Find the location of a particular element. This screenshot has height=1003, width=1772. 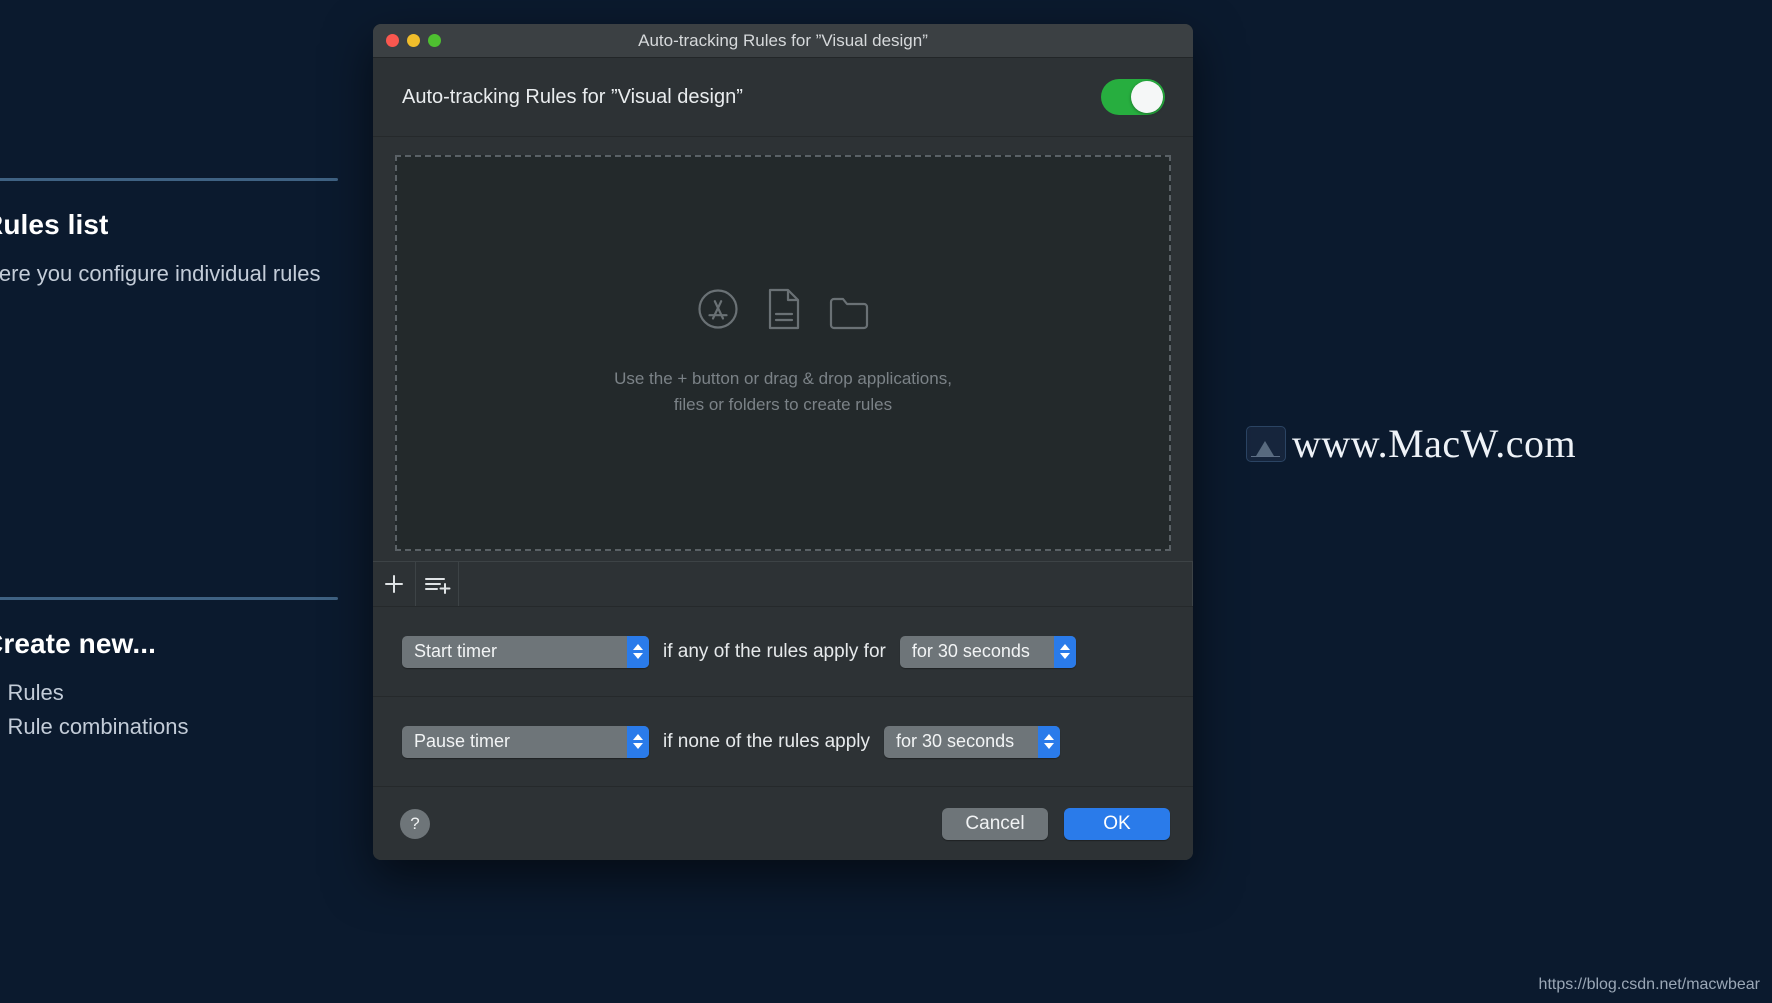

auto-tracking-label: Auto-tracking Rules for ”Visual design” is located at coordinates (572, 96).